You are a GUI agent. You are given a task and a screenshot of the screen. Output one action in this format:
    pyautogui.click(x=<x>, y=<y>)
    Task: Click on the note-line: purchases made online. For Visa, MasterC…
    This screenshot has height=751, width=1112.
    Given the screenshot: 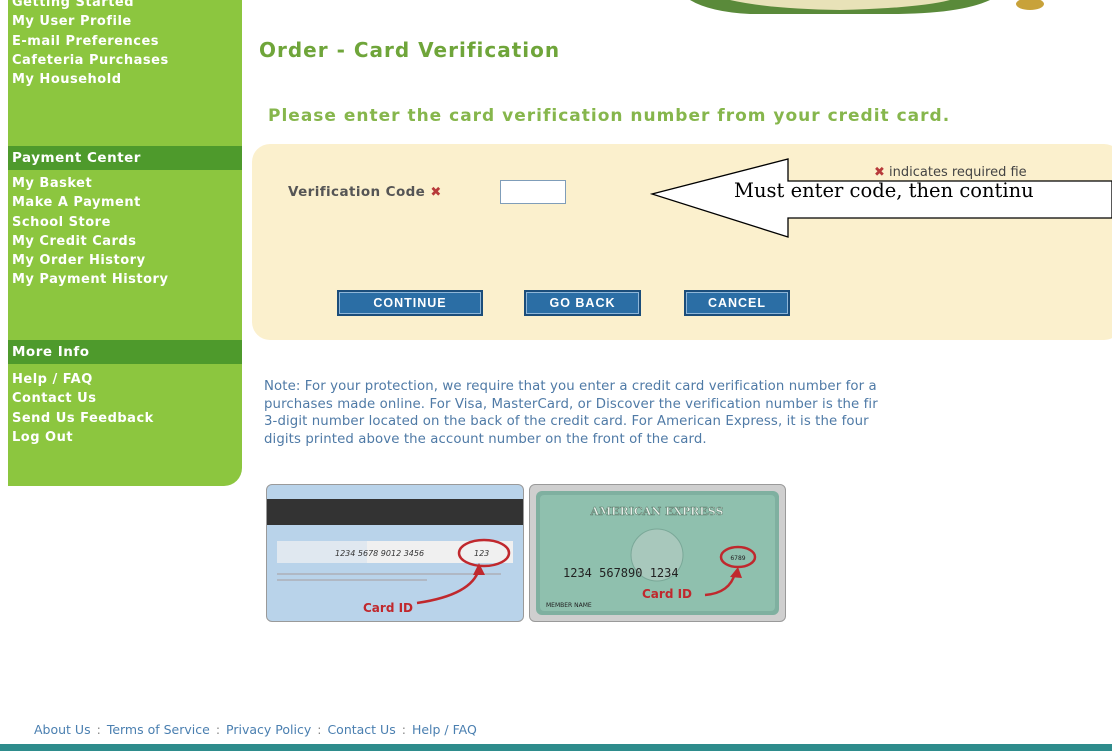 What is the action you would take?
    pyautogui.click(x=571, y=404)
    